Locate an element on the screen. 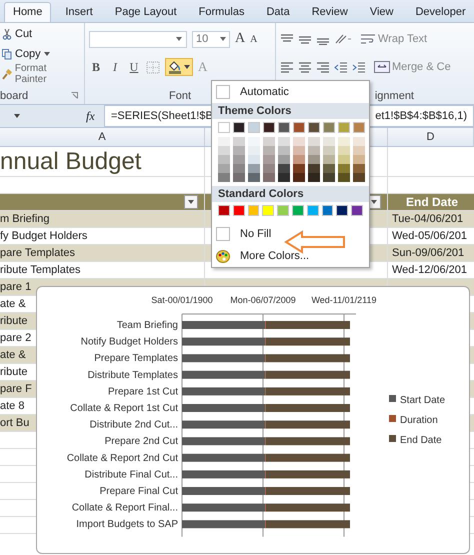 Image resolution: width=474 pixels, height=555 pixels. category-label: Notify Budget Holders is located at coordinates (129, 342).